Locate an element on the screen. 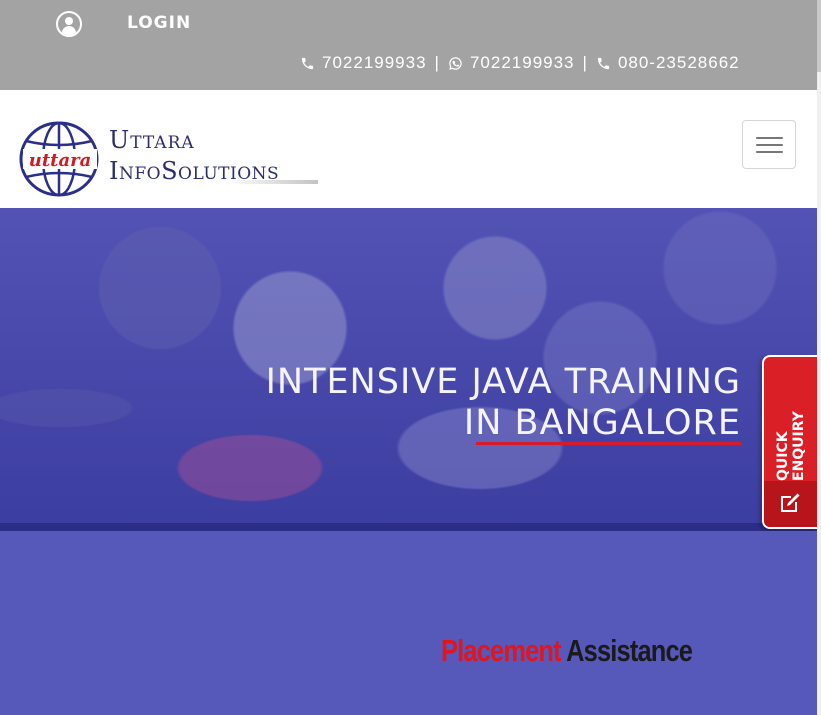 The image size is (821, 715). phone-number-1: 7022199933 is located at coordinates (374, 63).